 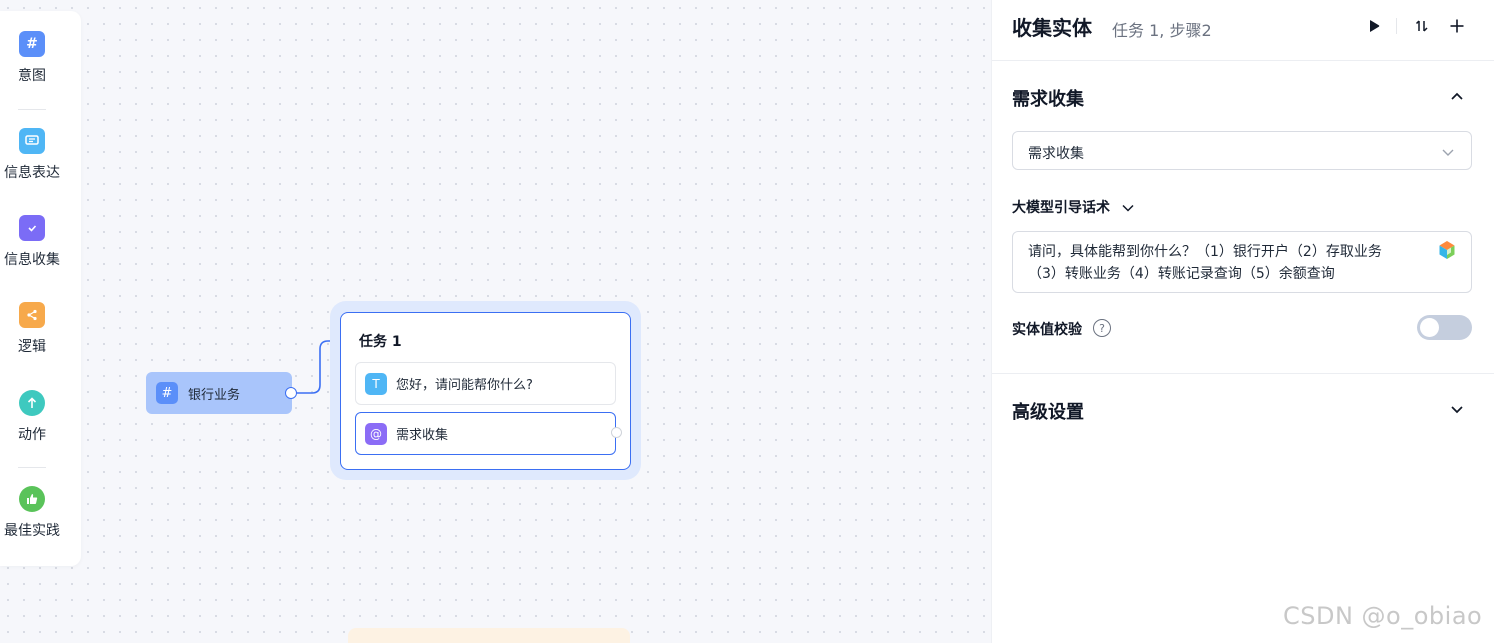 What do you see at coordinates (1242, 150) in the screenshot?
I see `entity-select: 需求收集` at bounding box center [1242, 150].